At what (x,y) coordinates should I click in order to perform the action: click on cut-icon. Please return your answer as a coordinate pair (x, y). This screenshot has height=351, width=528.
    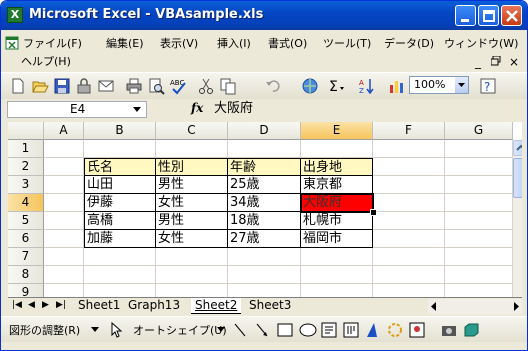
    Looking at the image, I should click on (206, 86).